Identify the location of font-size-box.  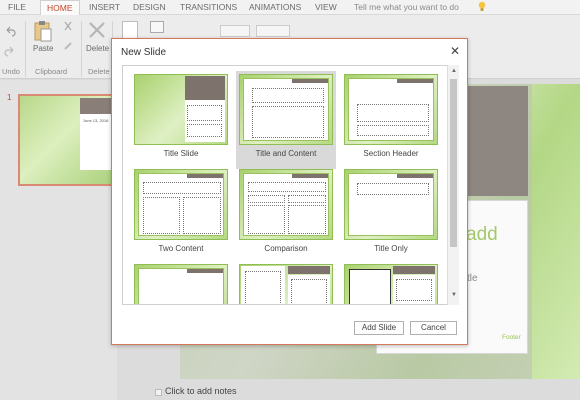
(273, 31).